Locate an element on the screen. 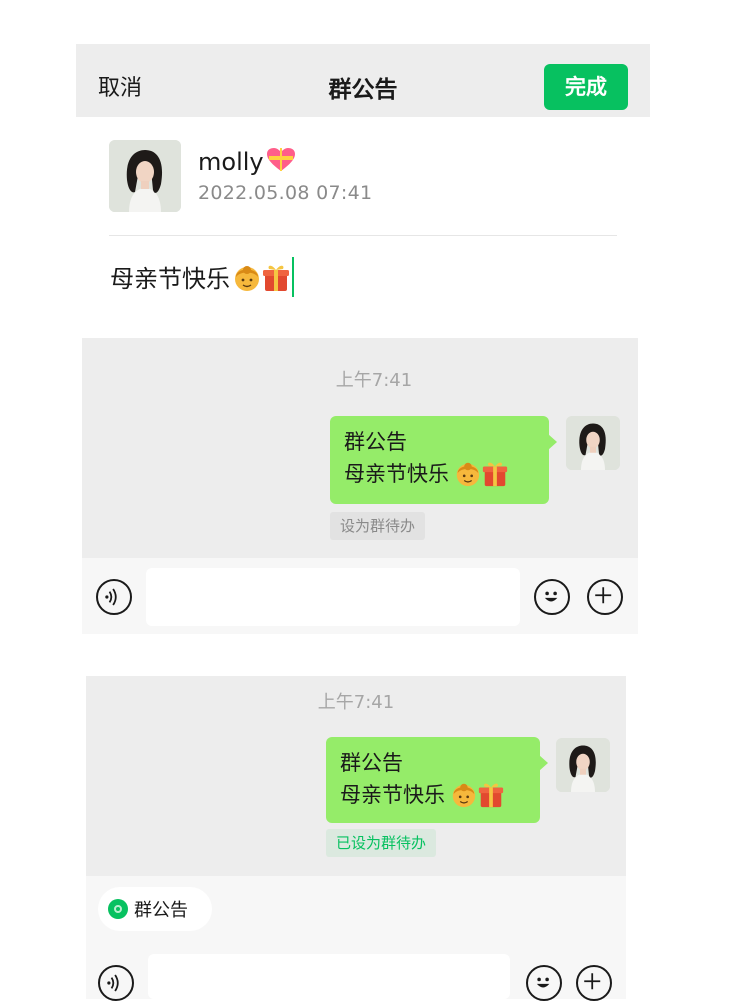 Image resolution: width=750 pixels, height=1001 pixels. heart-ribbon-icon is located at coordinates (281, 163).